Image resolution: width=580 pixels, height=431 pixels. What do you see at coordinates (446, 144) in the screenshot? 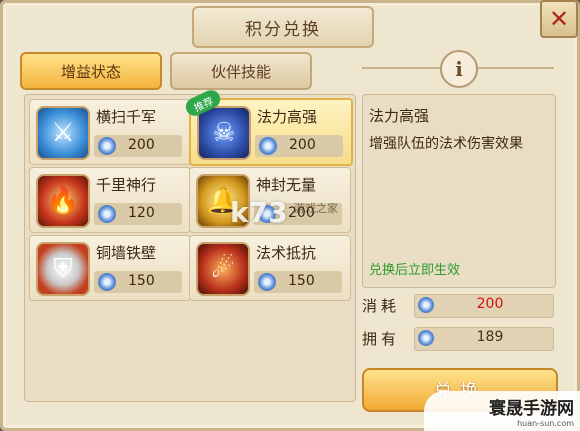
I see `detail-description: 增强队伍的法术伤害效果` at bounding box center [446, 144].